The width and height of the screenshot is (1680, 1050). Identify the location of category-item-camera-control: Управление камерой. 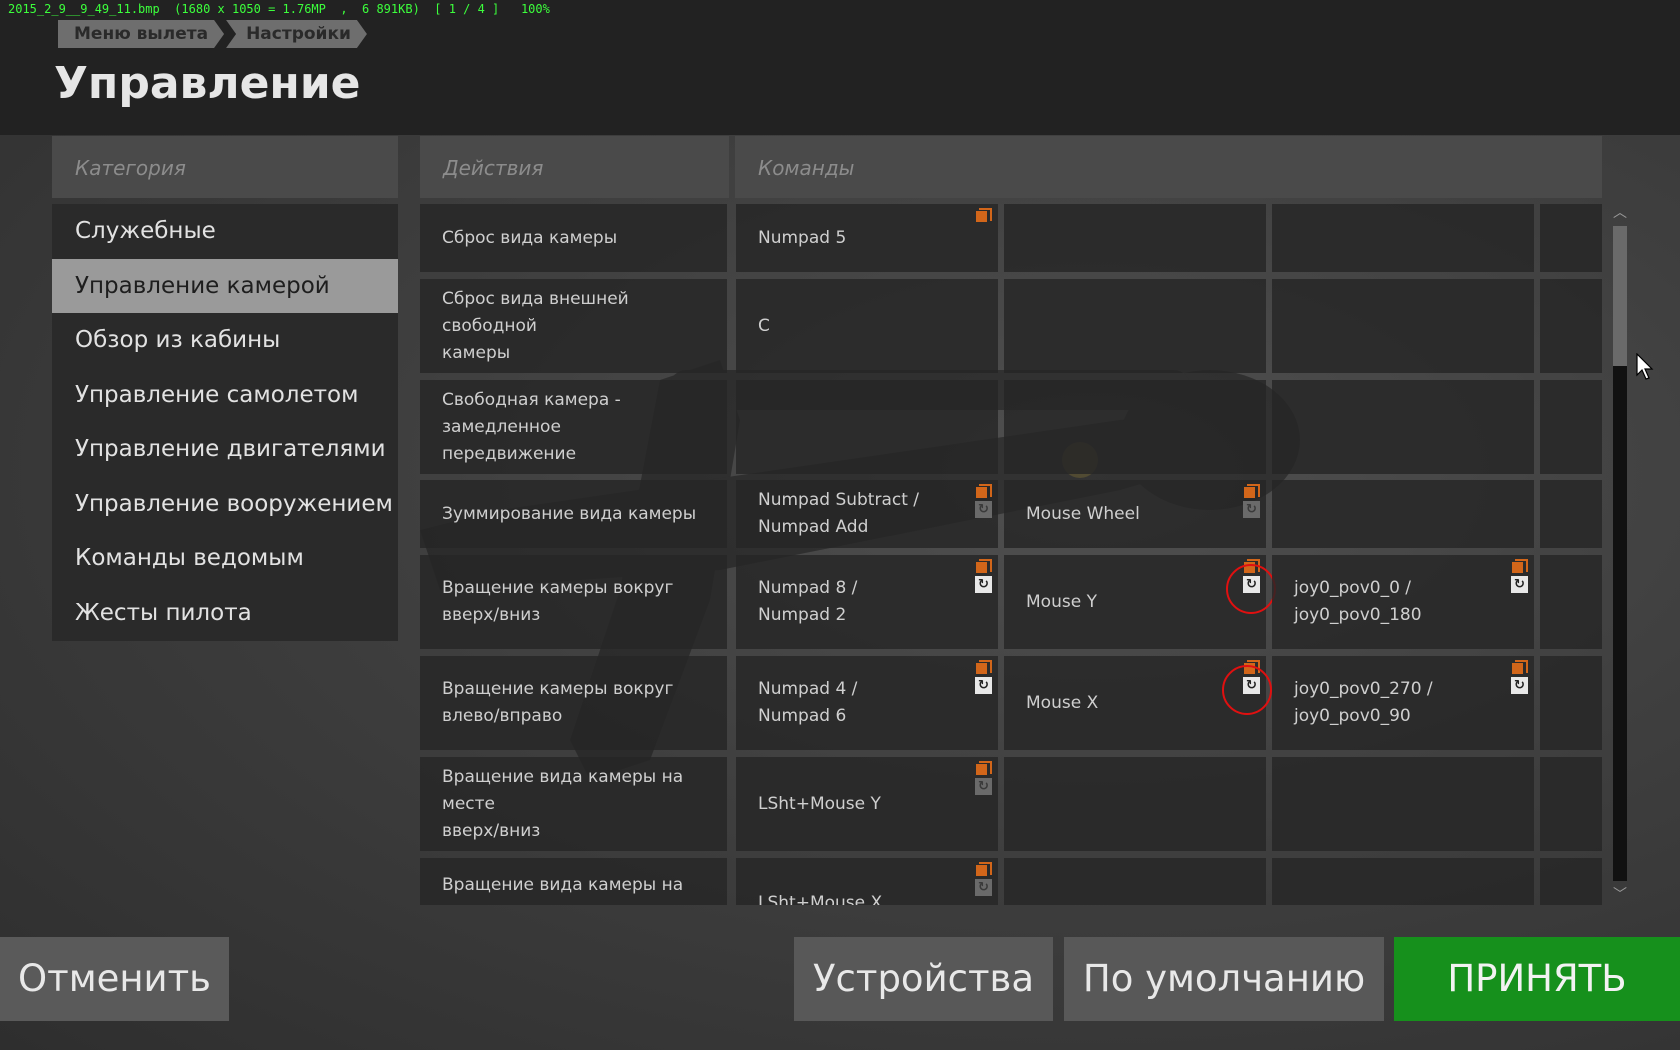
(225, 285).